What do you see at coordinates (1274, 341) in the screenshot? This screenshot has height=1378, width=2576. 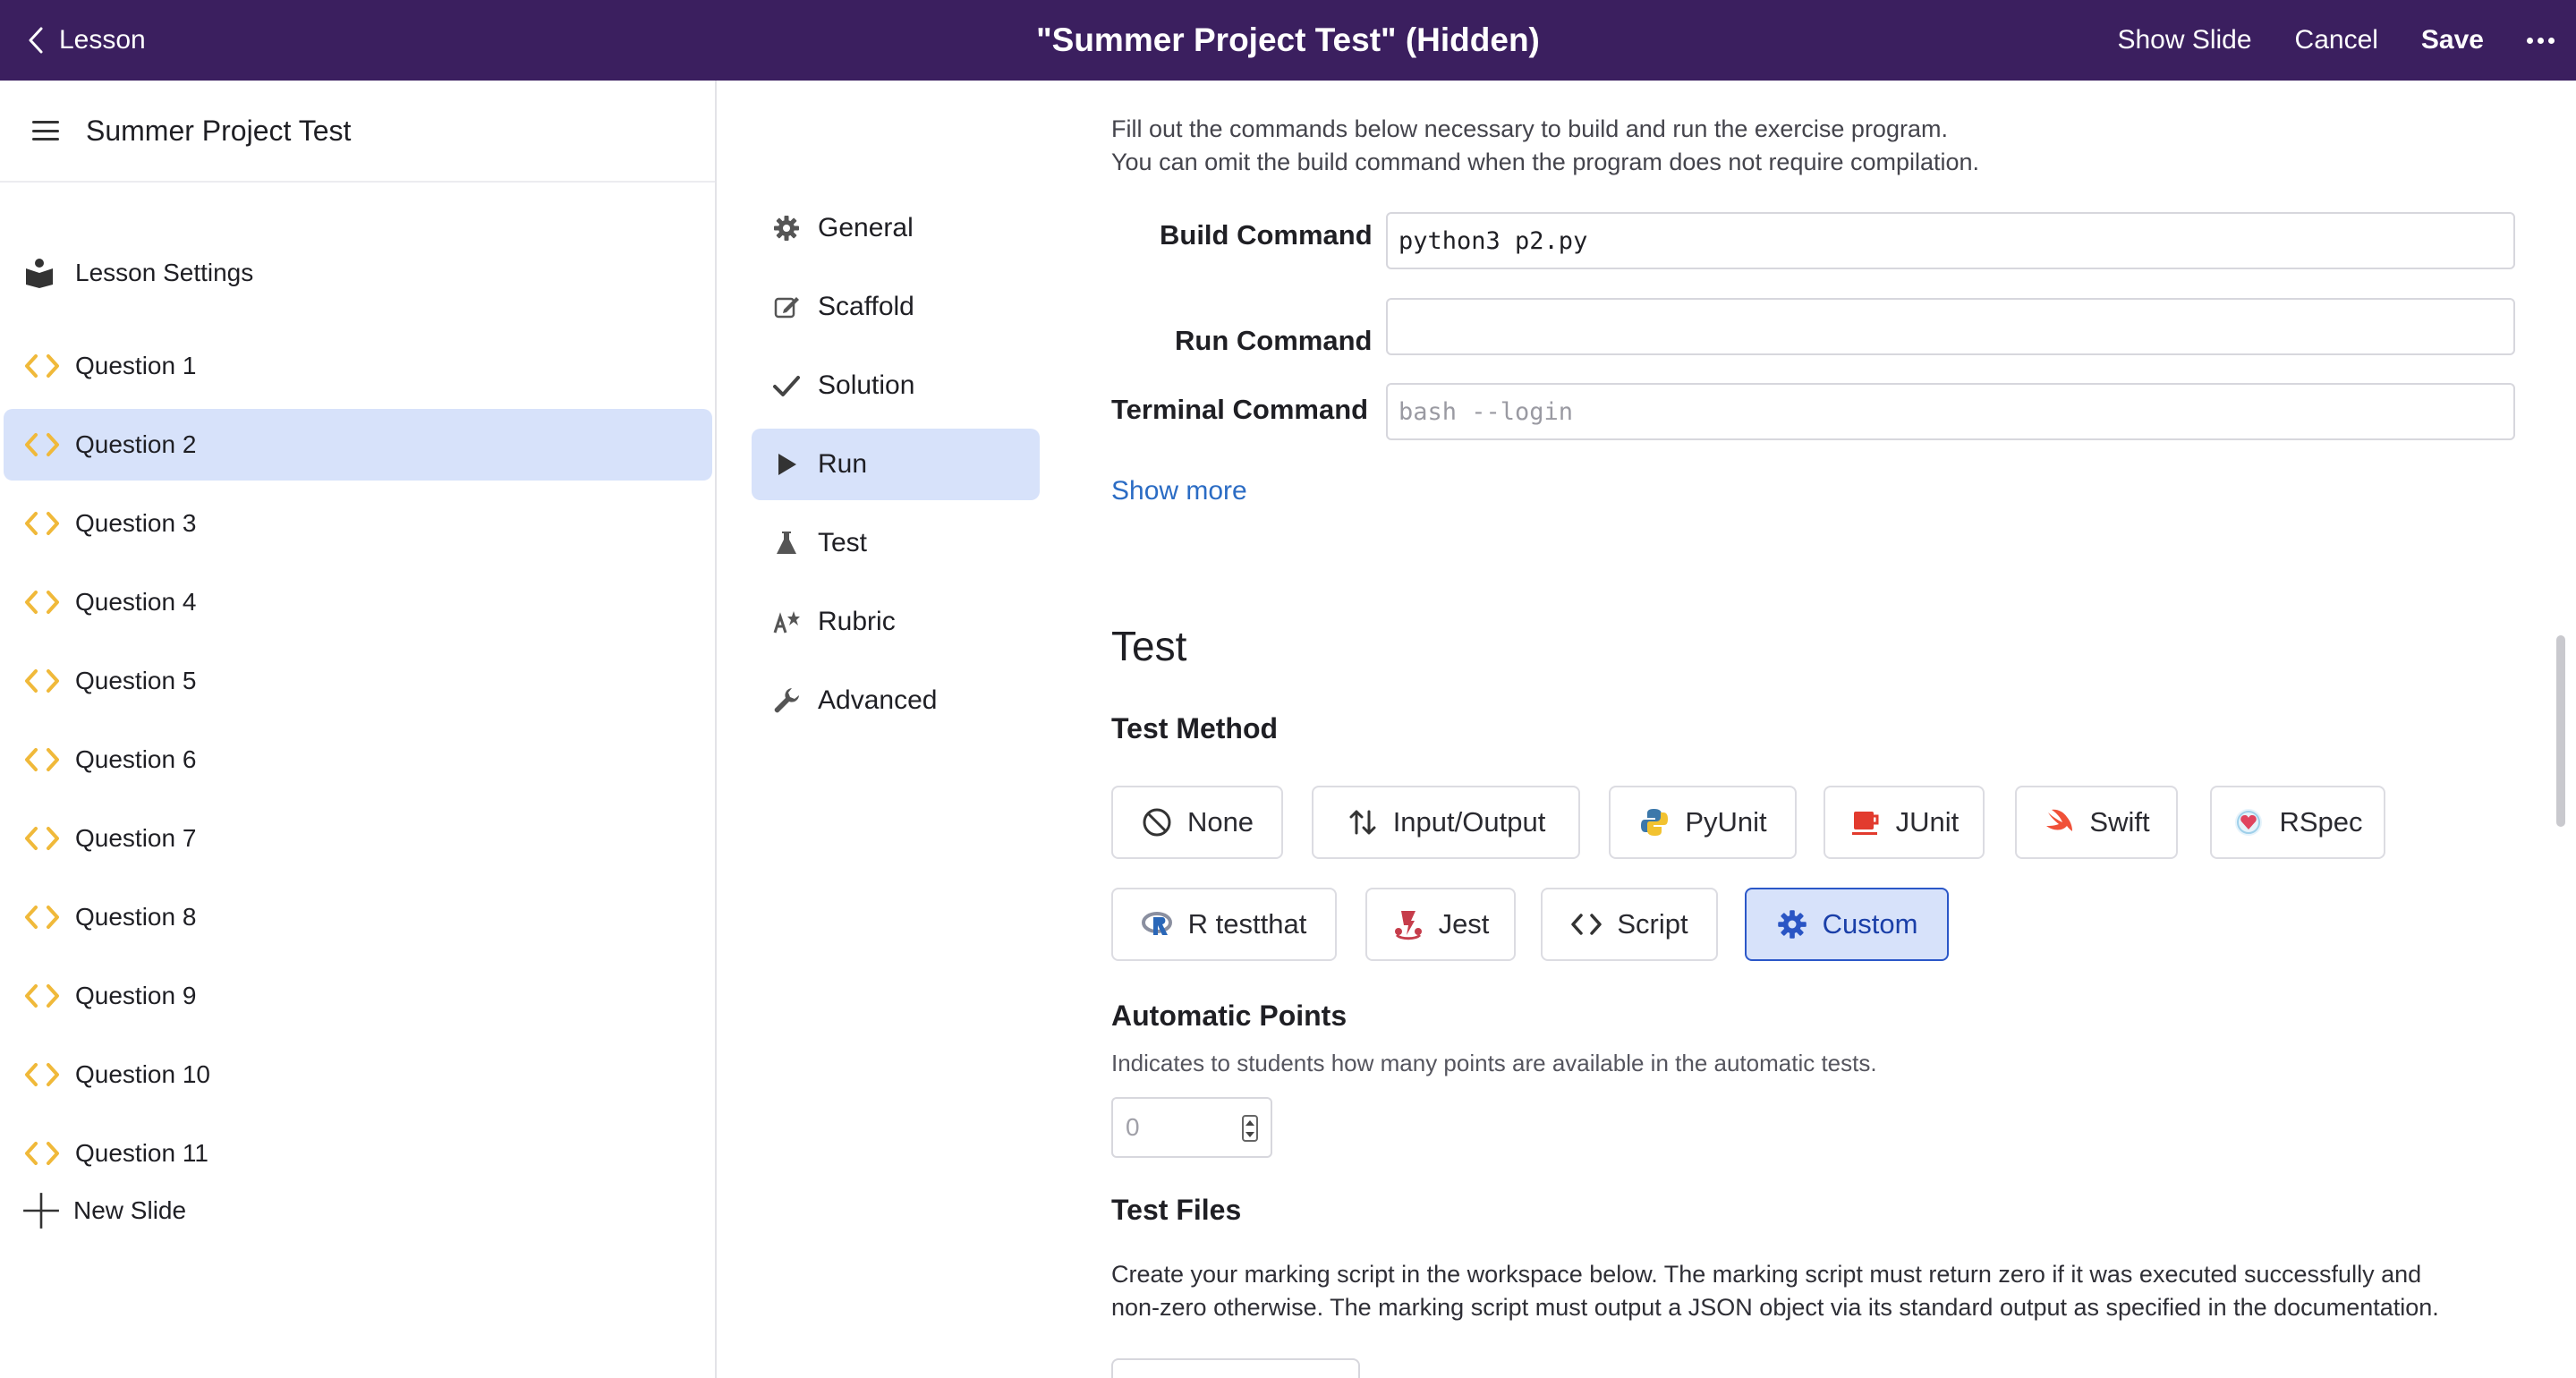 I see `run-command-label: Run Command` at bounding box center [1274, 341].